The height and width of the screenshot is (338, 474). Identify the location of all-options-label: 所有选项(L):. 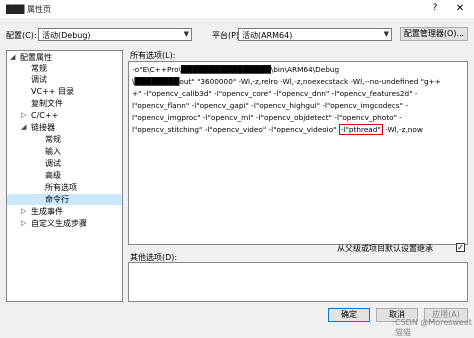
(153, 55).